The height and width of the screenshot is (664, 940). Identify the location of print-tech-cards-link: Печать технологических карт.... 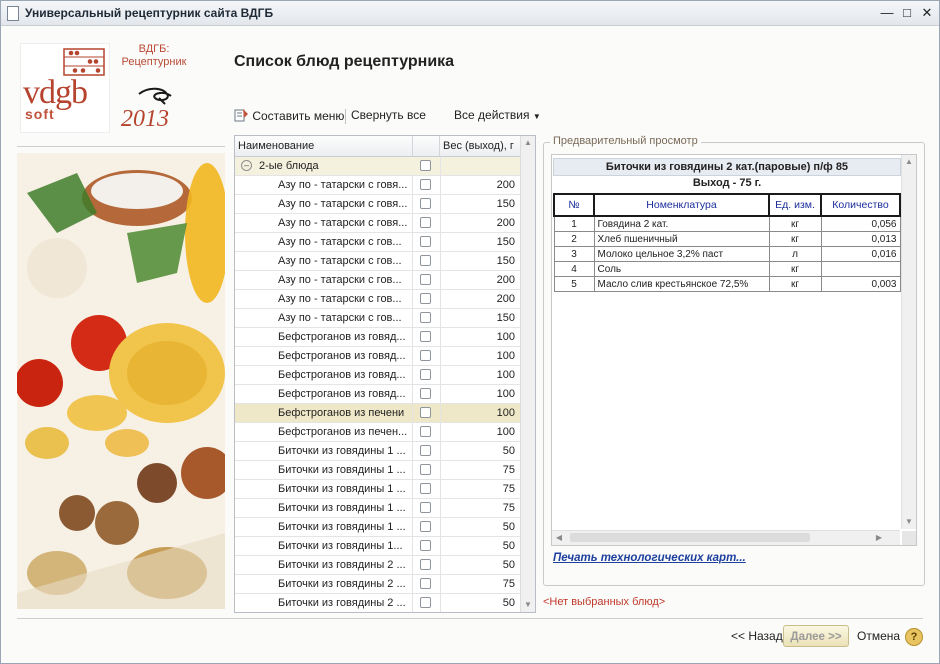
(649, 558).